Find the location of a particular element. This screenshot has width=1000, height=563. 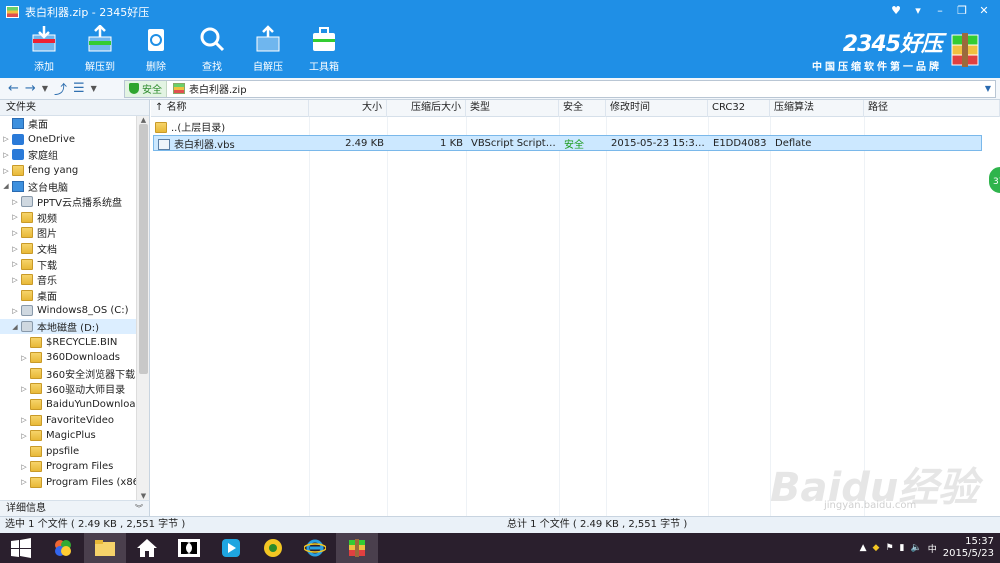

taskbar-haozip is located at coordinates (357, 548).